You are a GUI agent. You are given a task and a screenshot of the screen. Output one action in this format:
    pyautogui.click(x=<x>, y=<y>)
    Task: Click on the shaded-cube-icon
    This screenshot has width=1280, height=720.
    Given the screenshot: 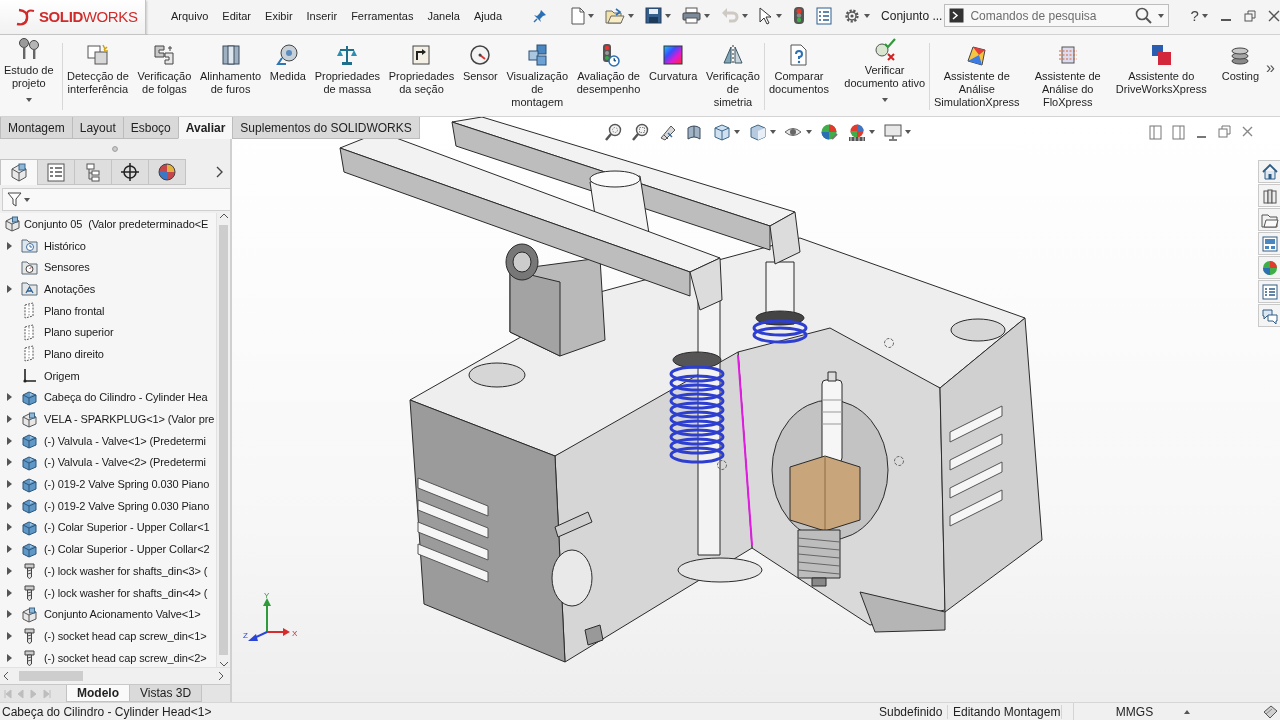 What is the action you would take?
    pyautogui.click(x=757, y=132)
    